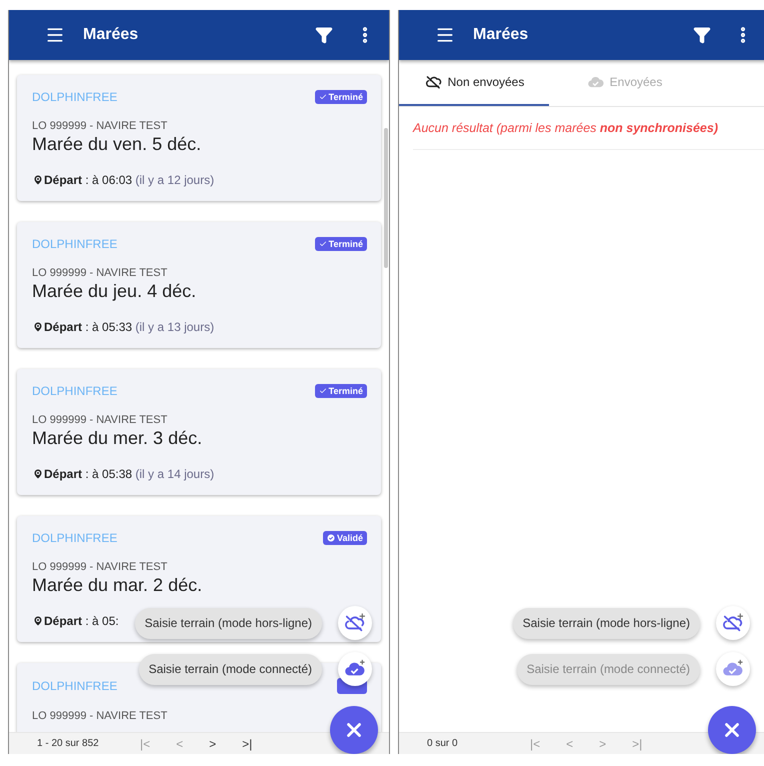 The width and height of the screenshot is (764, 766). Describe the element at coordinates (118, 585) in the screenshot. I see `trip-title: Marée du mar. 2 déc.` at that location.